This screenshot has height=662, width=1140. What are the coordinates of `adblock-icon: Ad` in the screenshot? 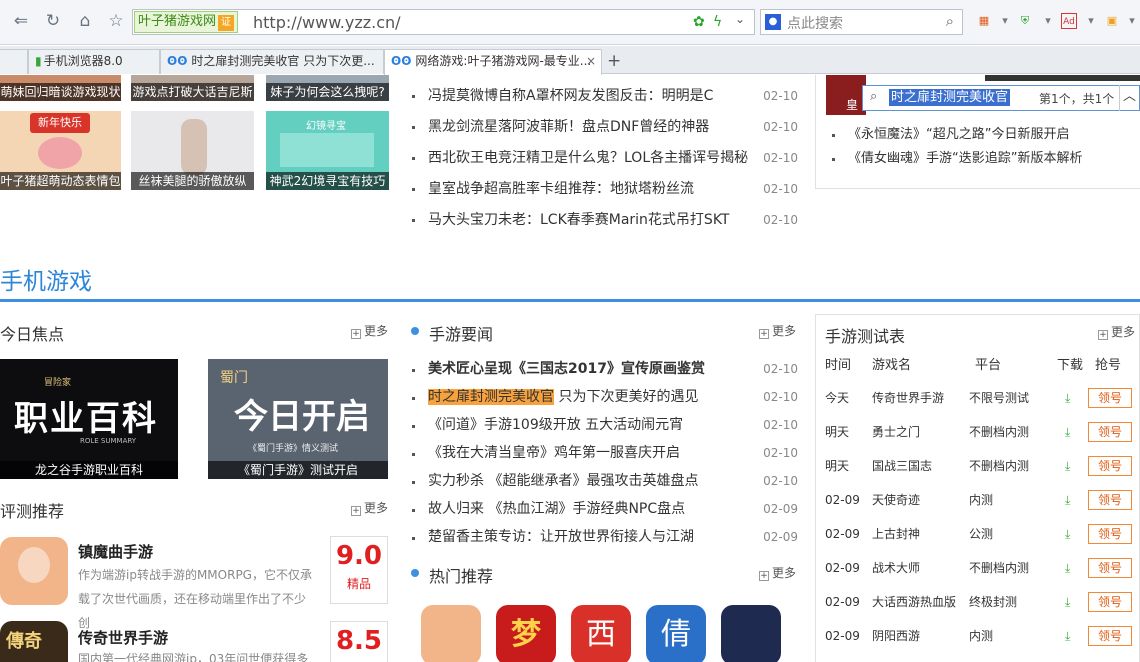 It's located at (1069, 21).